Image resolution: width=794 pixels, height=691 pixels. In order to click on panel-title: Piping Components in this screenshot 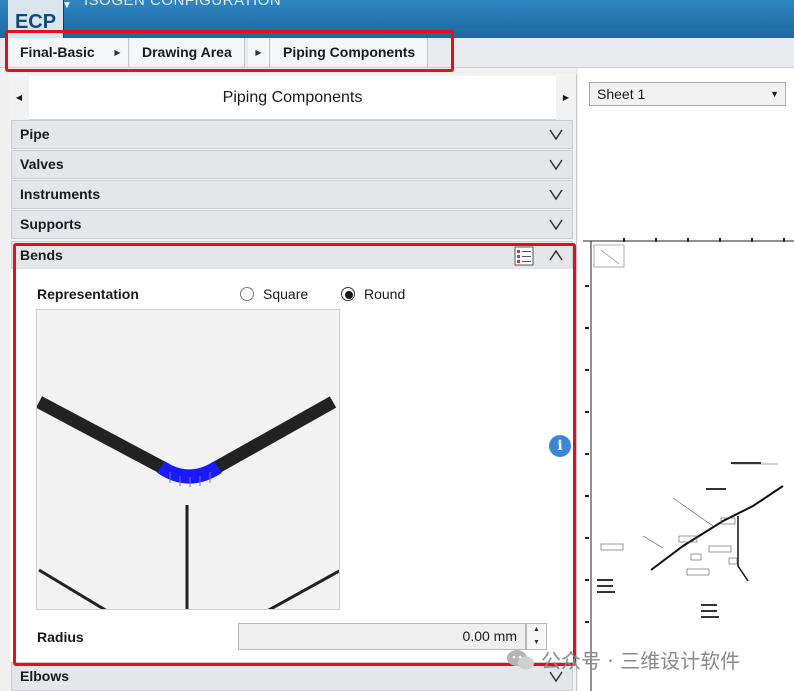, I will do `click(292, 97)`.